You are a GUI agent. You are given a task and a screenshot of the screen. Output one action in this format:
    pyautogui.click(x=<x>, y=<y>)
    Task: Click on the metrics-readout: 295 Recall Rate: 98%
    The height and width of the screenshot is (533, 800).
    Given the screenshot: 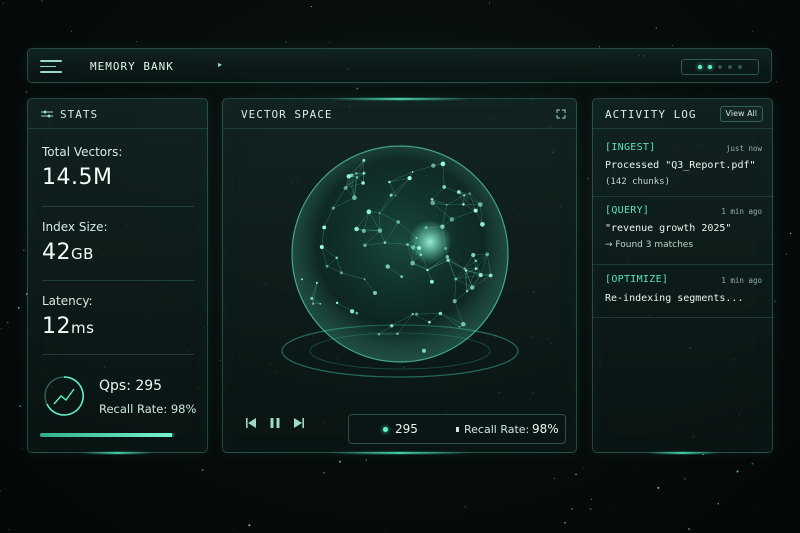 What is the action you would take?
    pyautogui.click(x=457, y=429)
    